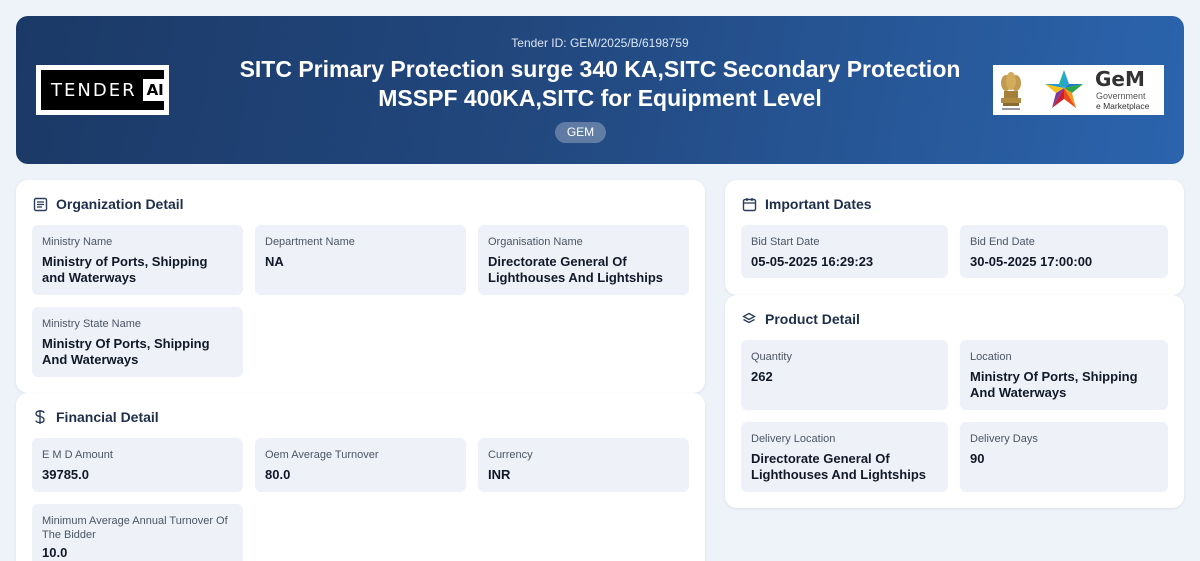  I want to click on national-emblem-icon, so click(1011, 91).